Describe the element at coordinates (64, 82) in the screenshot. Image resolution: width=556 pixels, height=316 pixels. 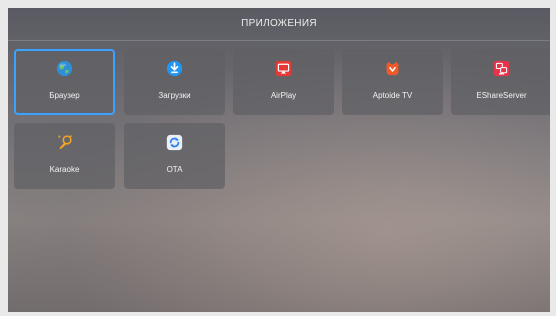
I see `app-tile-browser: Браузер` at that location.